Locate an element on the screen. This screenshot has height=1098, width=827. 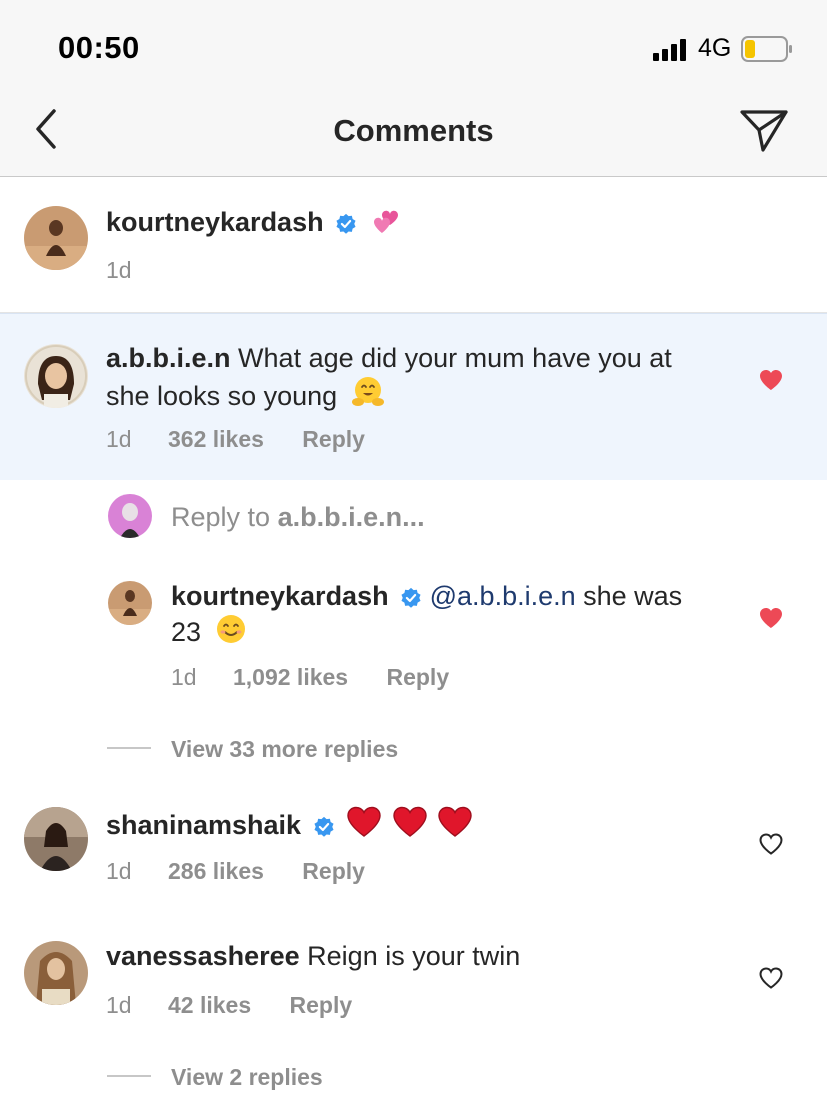
reply-text: kourtneykardash @a.b.b.i.e.n she was is located at coordinates (426, 596).